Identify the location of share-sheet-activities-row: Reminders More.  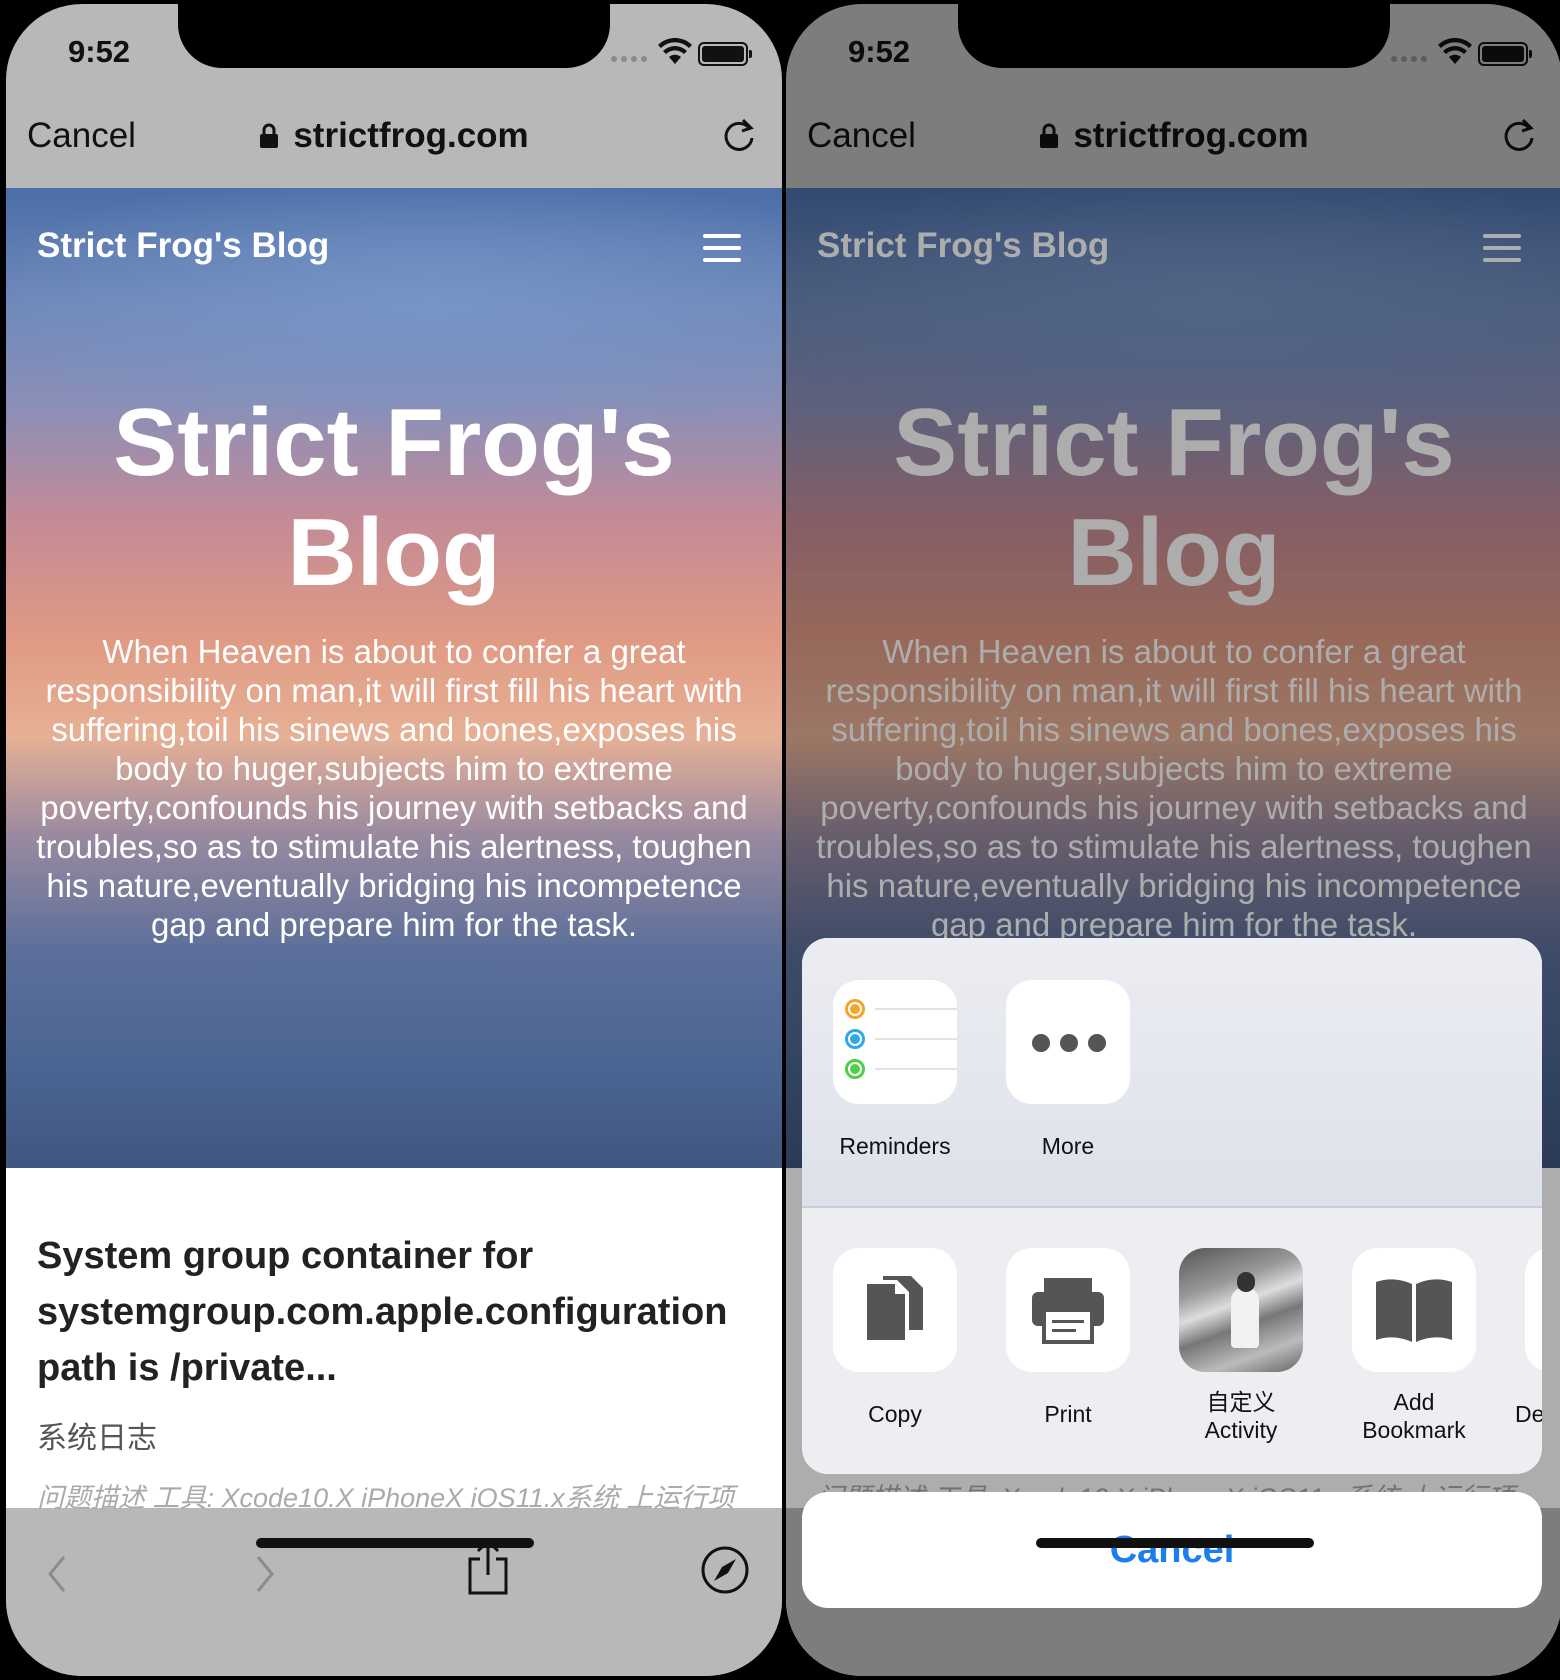
(1172, 1072).